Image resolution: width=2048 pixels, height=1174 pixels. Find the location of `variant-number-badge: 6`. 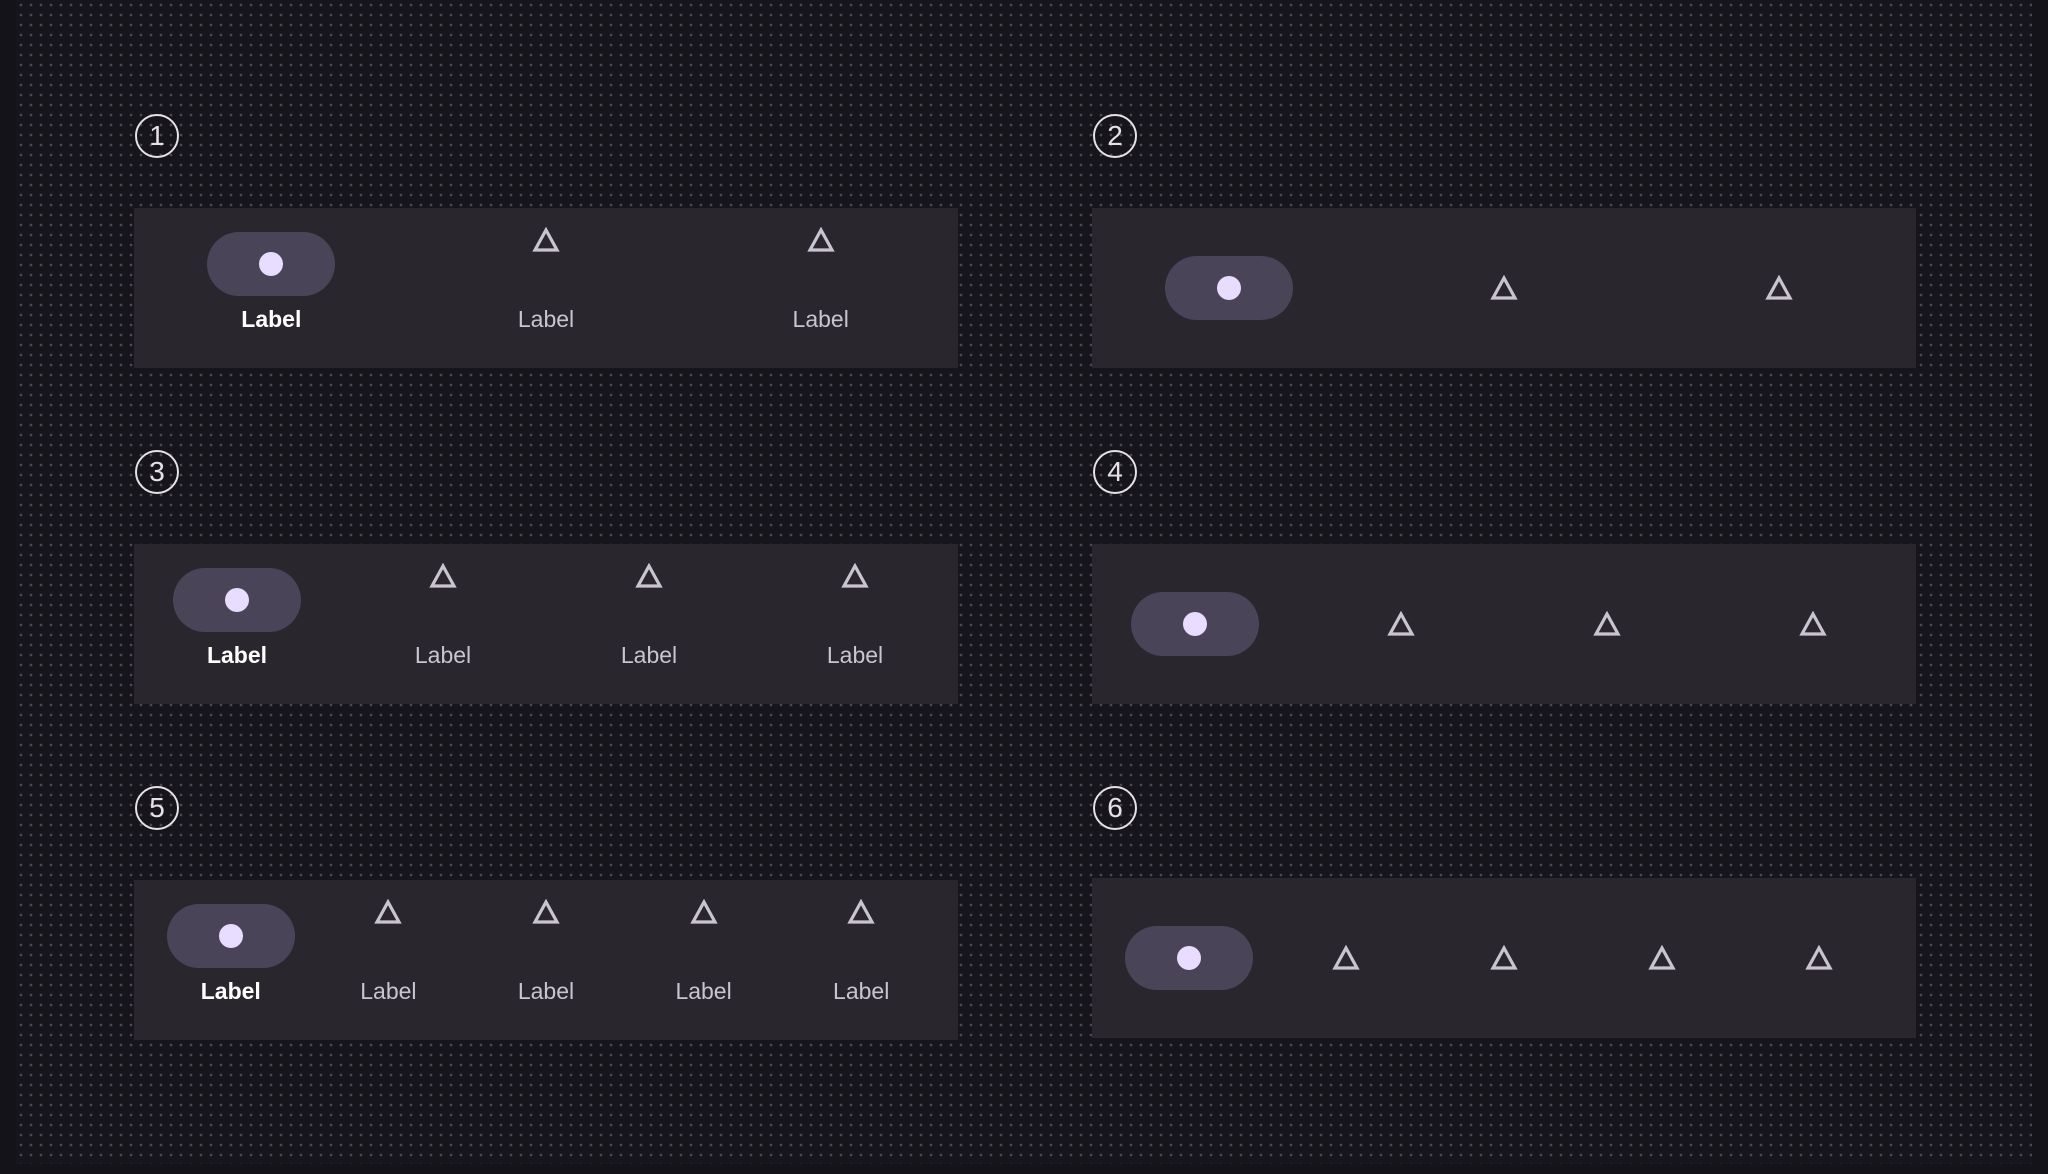

variant-number-badge: 6 is located at coordinates (1115, 808).